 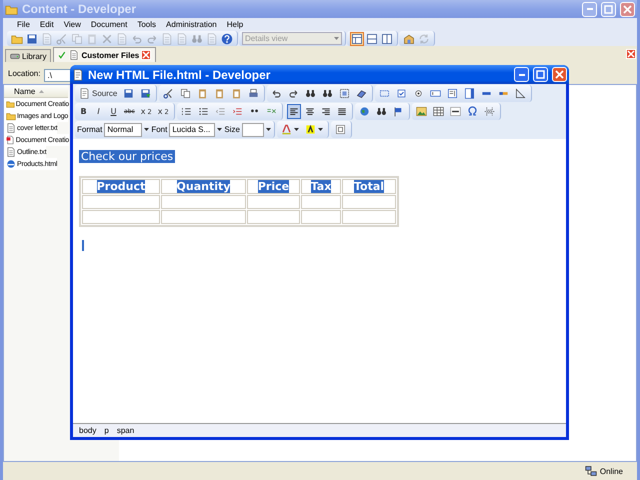 I want to click on paste-text-icon, so click(x=220, y=93).